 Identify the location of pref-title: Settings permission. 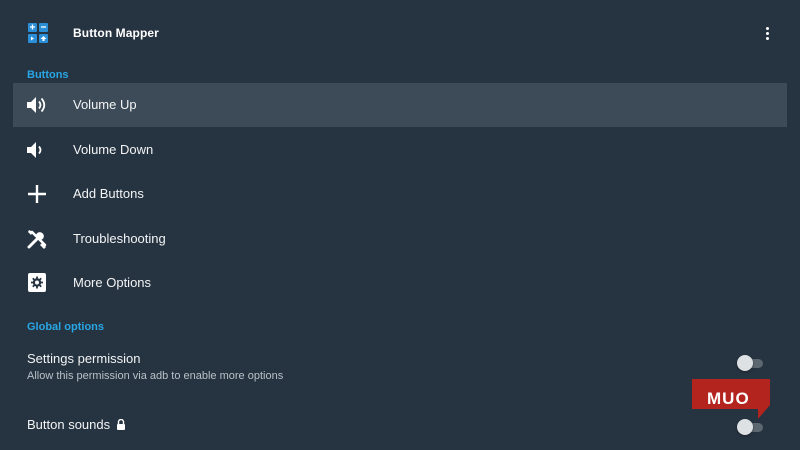
(84, 358).